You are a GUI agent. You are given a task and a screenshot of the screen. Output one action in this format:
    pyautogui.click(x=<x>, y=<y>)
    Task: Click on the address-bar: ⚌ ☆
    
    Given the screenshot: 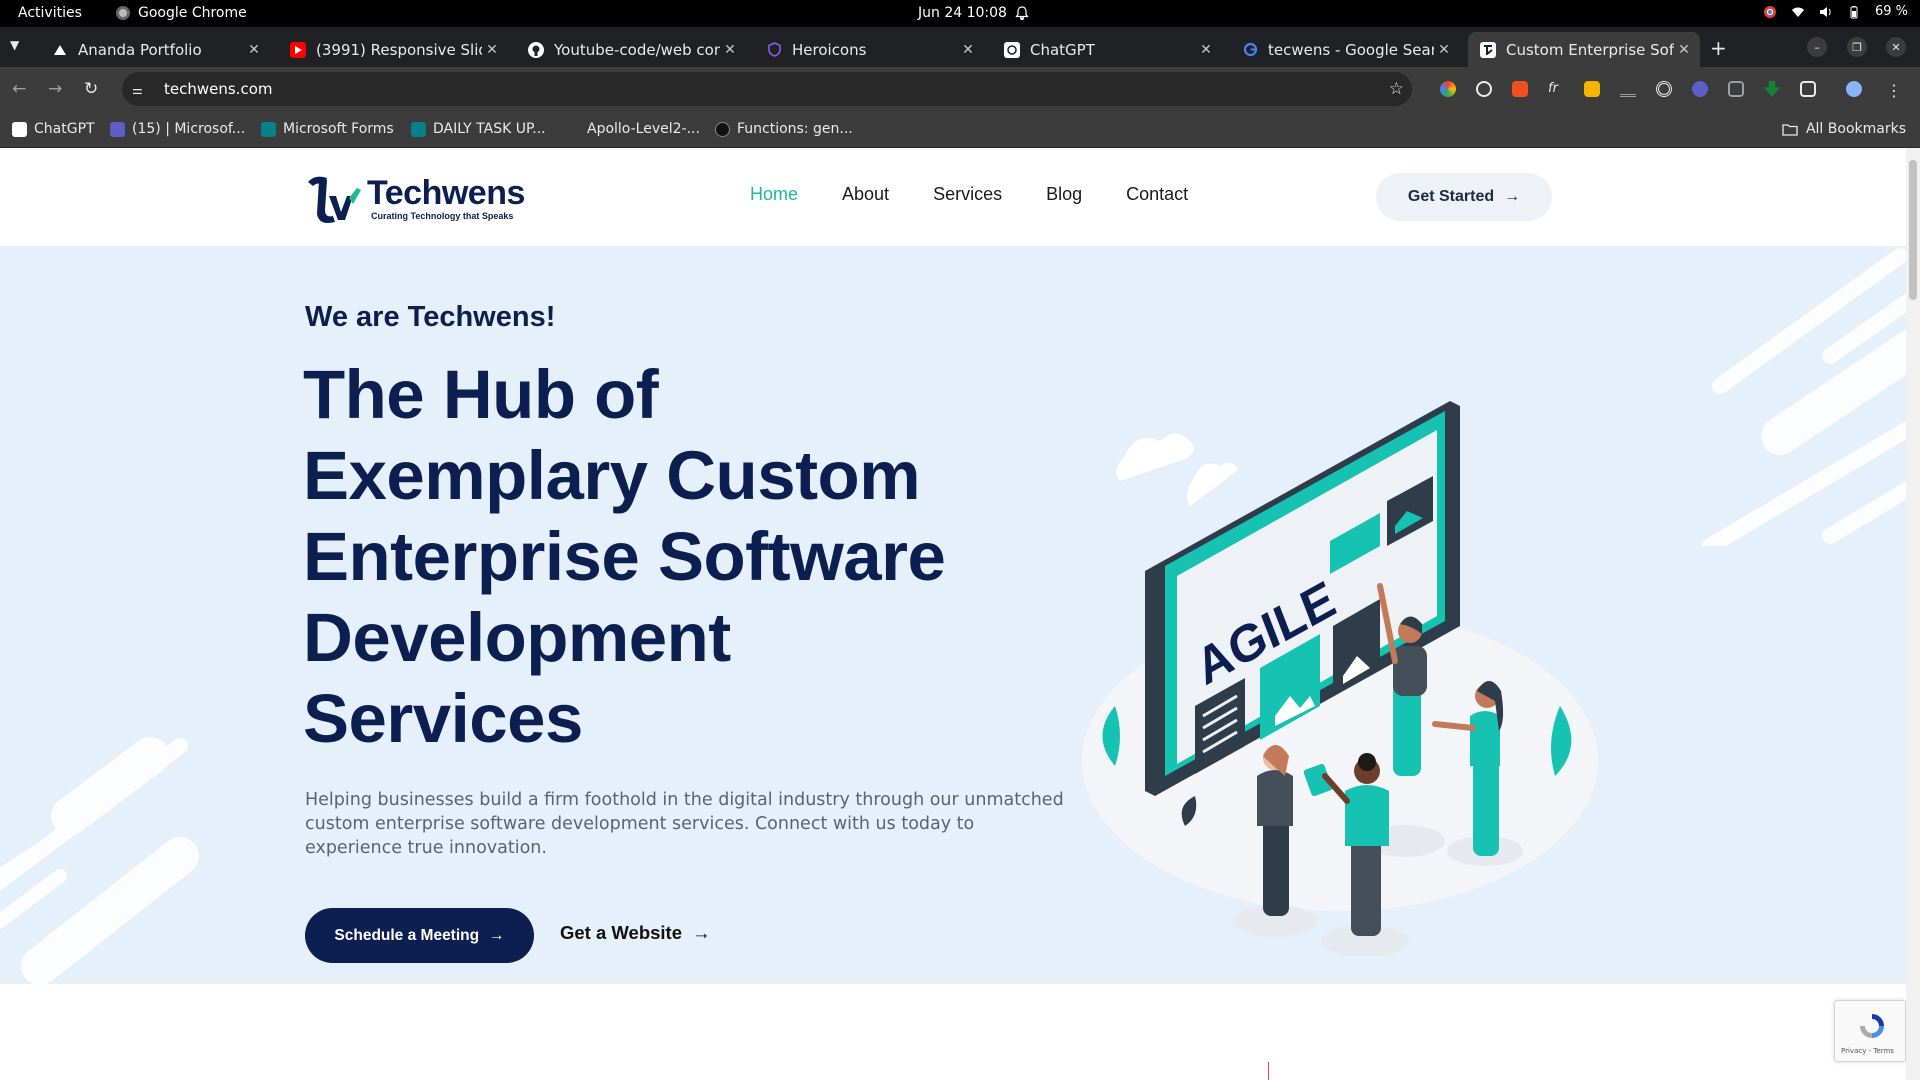 What is the action you would take?
    pyautogui.click(x=767, y=89)
    